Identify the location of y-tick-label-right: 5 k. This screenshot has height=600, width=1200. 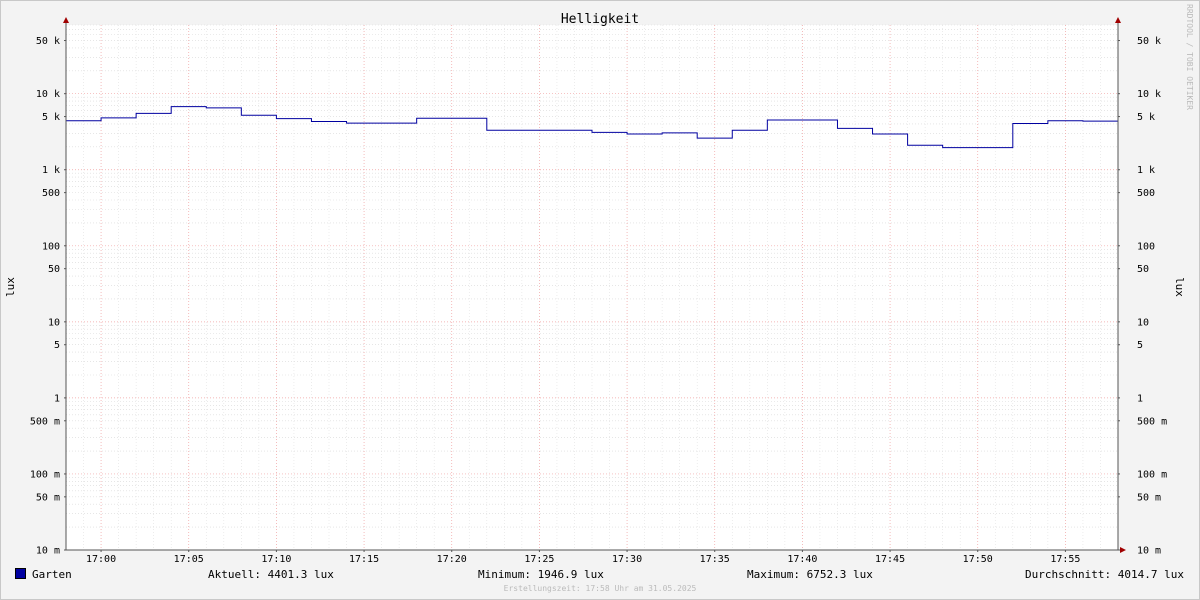
(1146, 117).